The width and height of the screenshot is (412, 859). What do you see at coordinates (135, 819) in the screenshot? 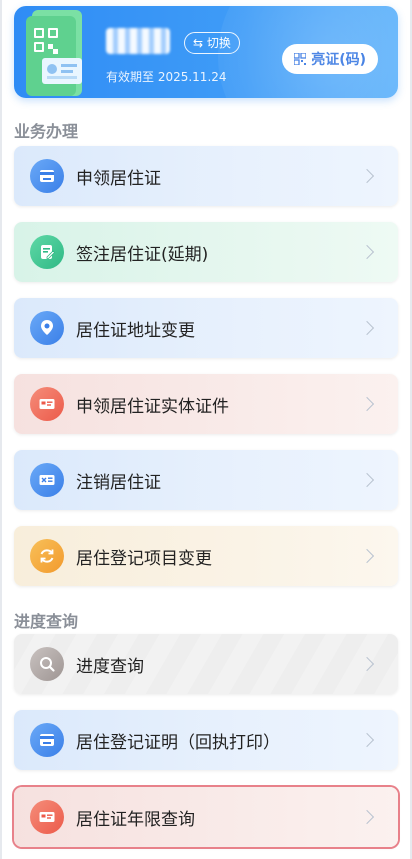
I see `menu-item-label: 居住证年限查询` at bounding box center [135, 819].